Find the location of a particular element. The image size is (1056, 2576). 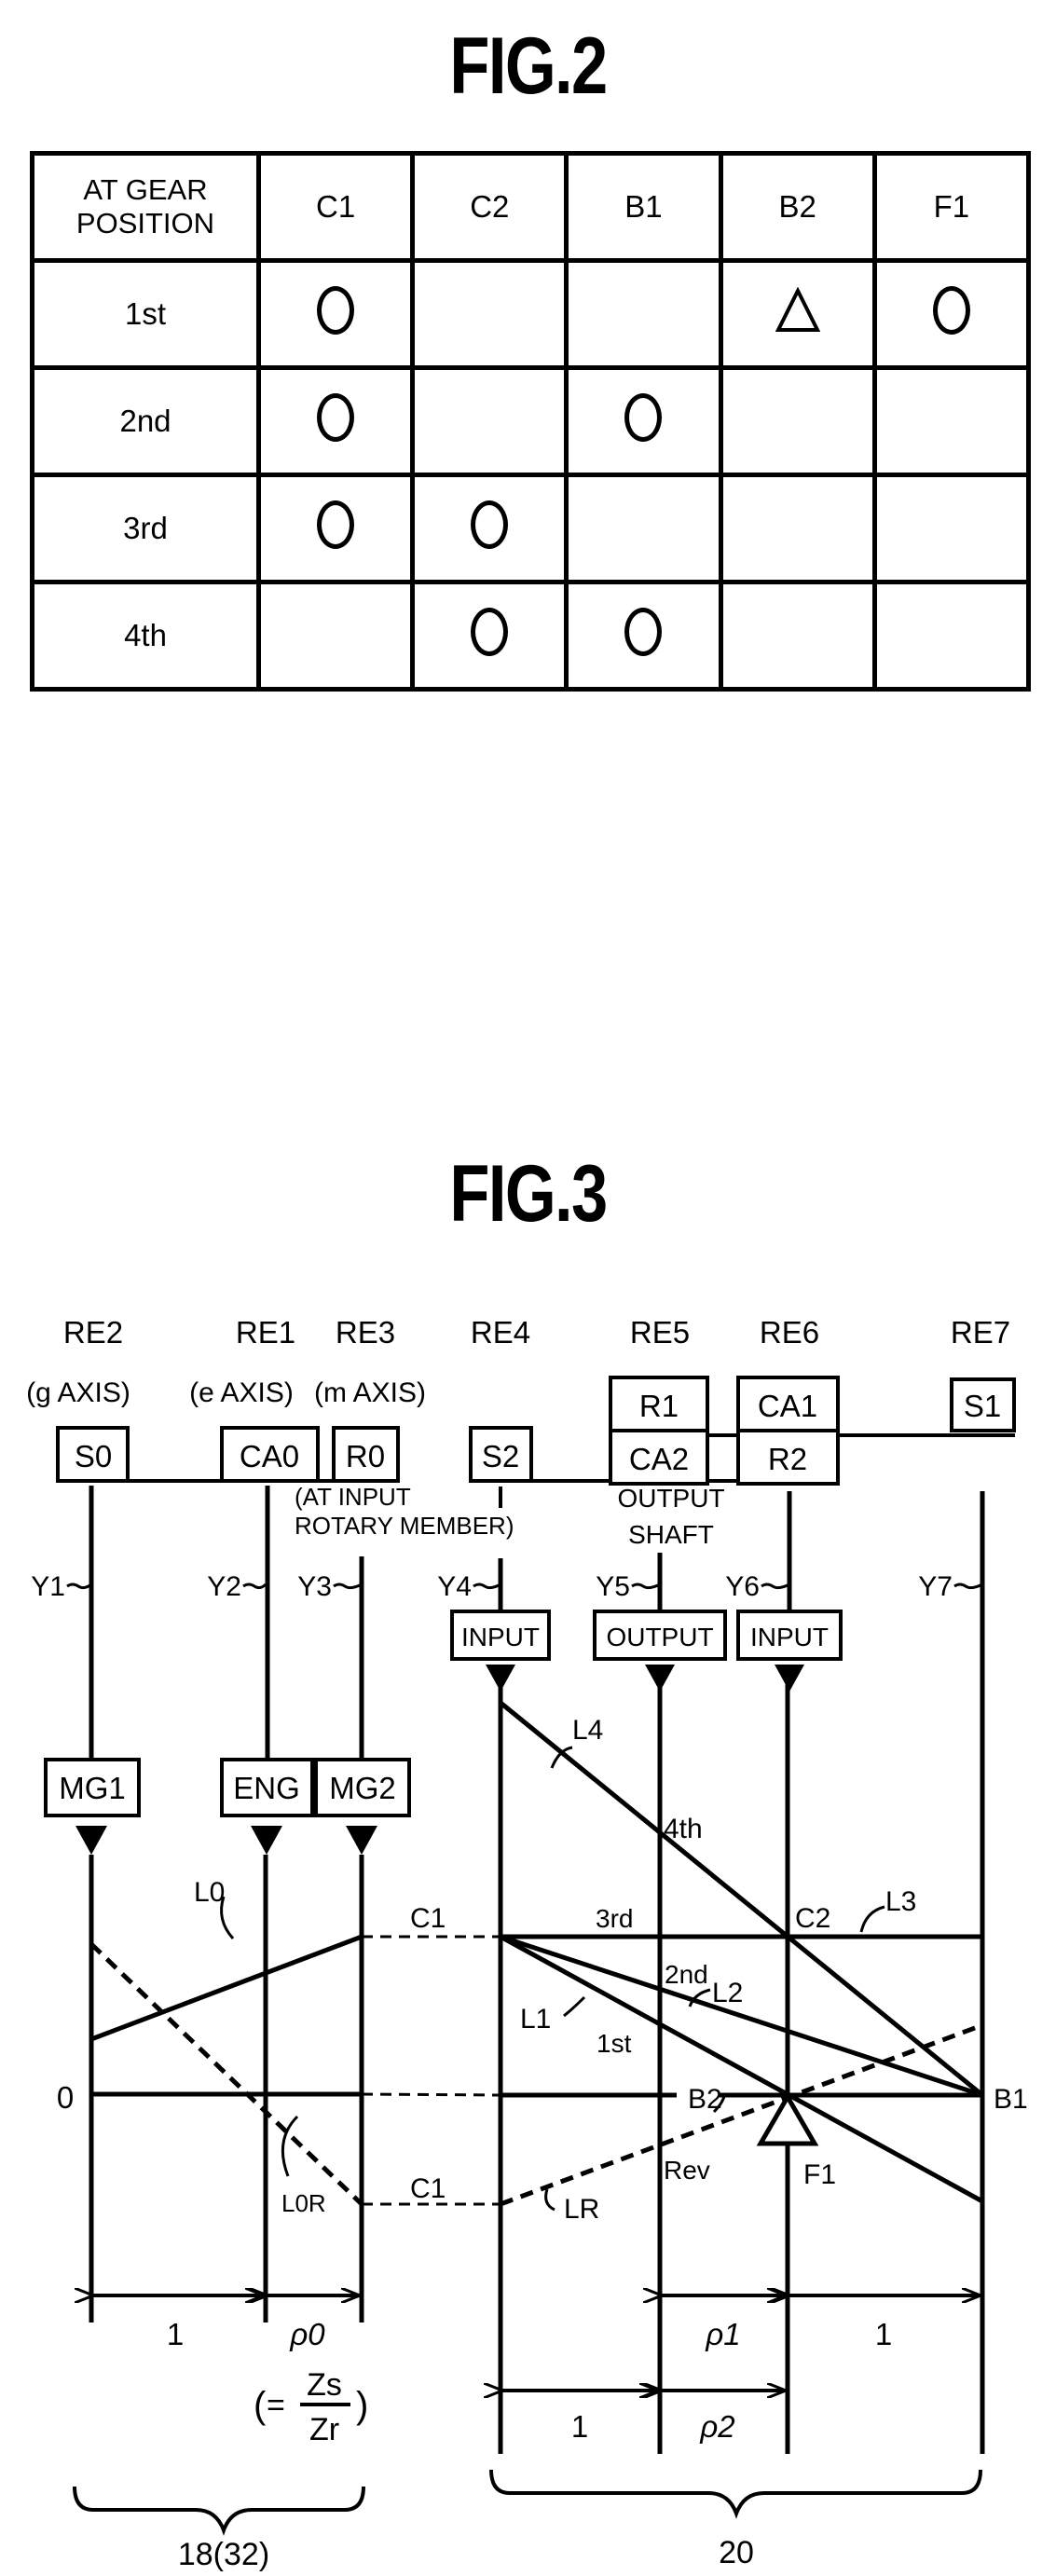

eng-label: ENG is located at coordinates (266, 1788).